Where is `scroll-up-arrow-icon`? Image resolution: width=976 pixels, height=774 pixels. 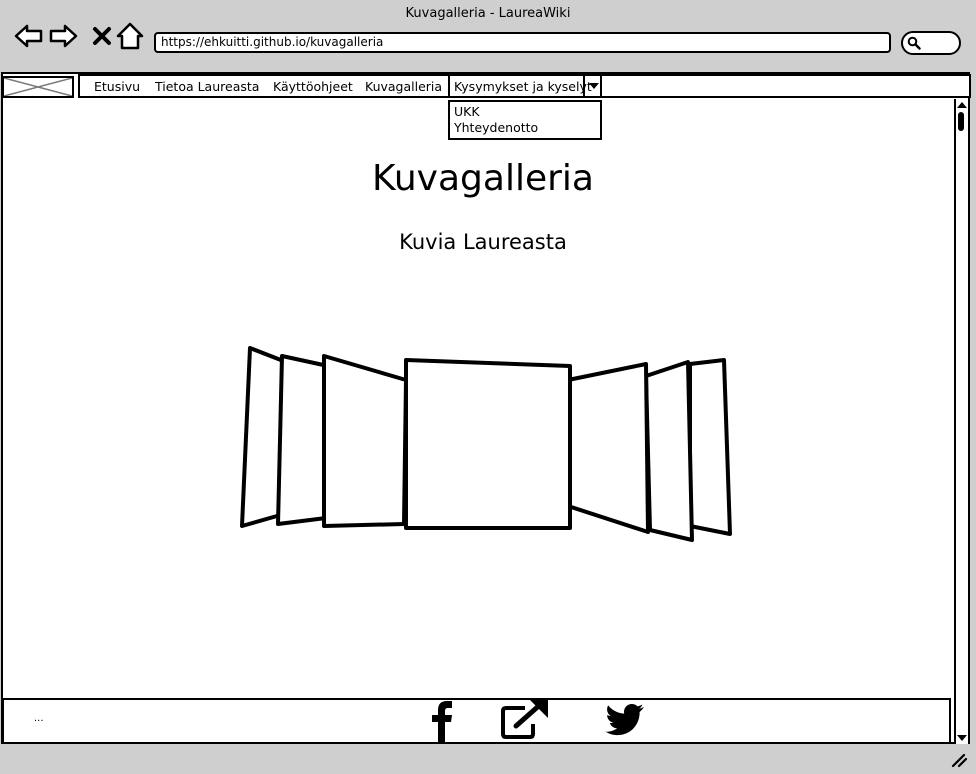
scroll-up-arrow-icon is located at coordinates (962, 105).